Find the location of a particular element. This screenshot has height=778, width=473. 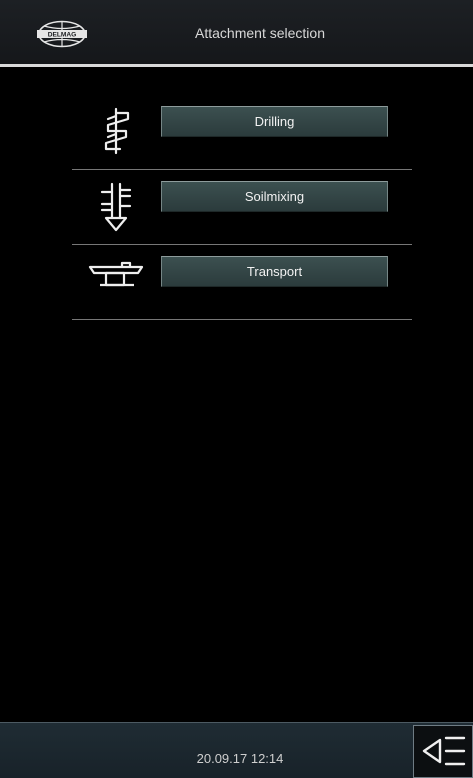

attachment-row-transport: Transport is located at coordinates (242, 282).